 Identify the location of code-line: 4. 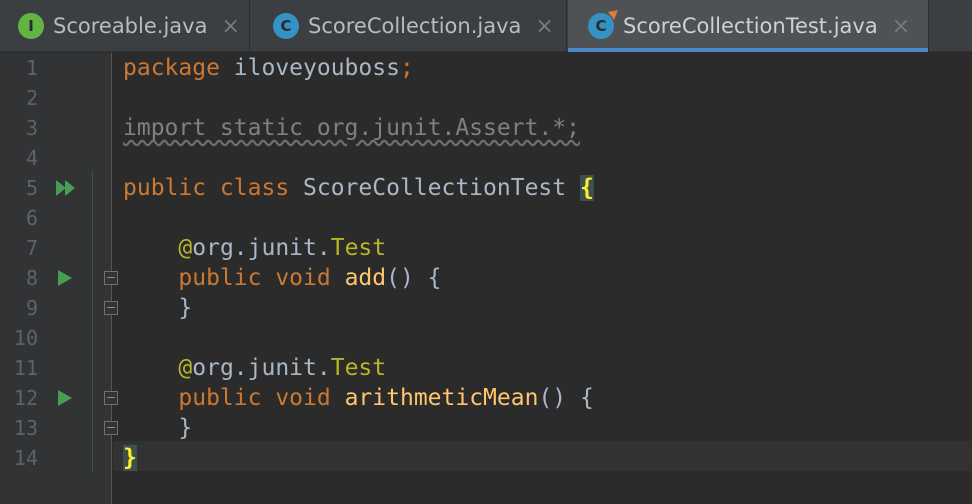
(486, 158).